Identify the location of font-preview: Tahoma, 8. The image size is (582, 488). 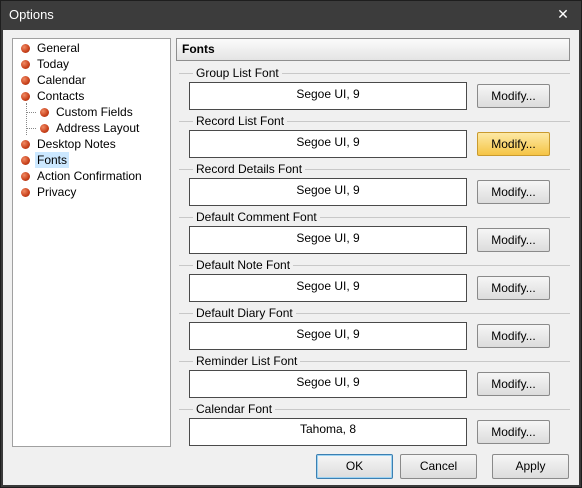
(328, 432).